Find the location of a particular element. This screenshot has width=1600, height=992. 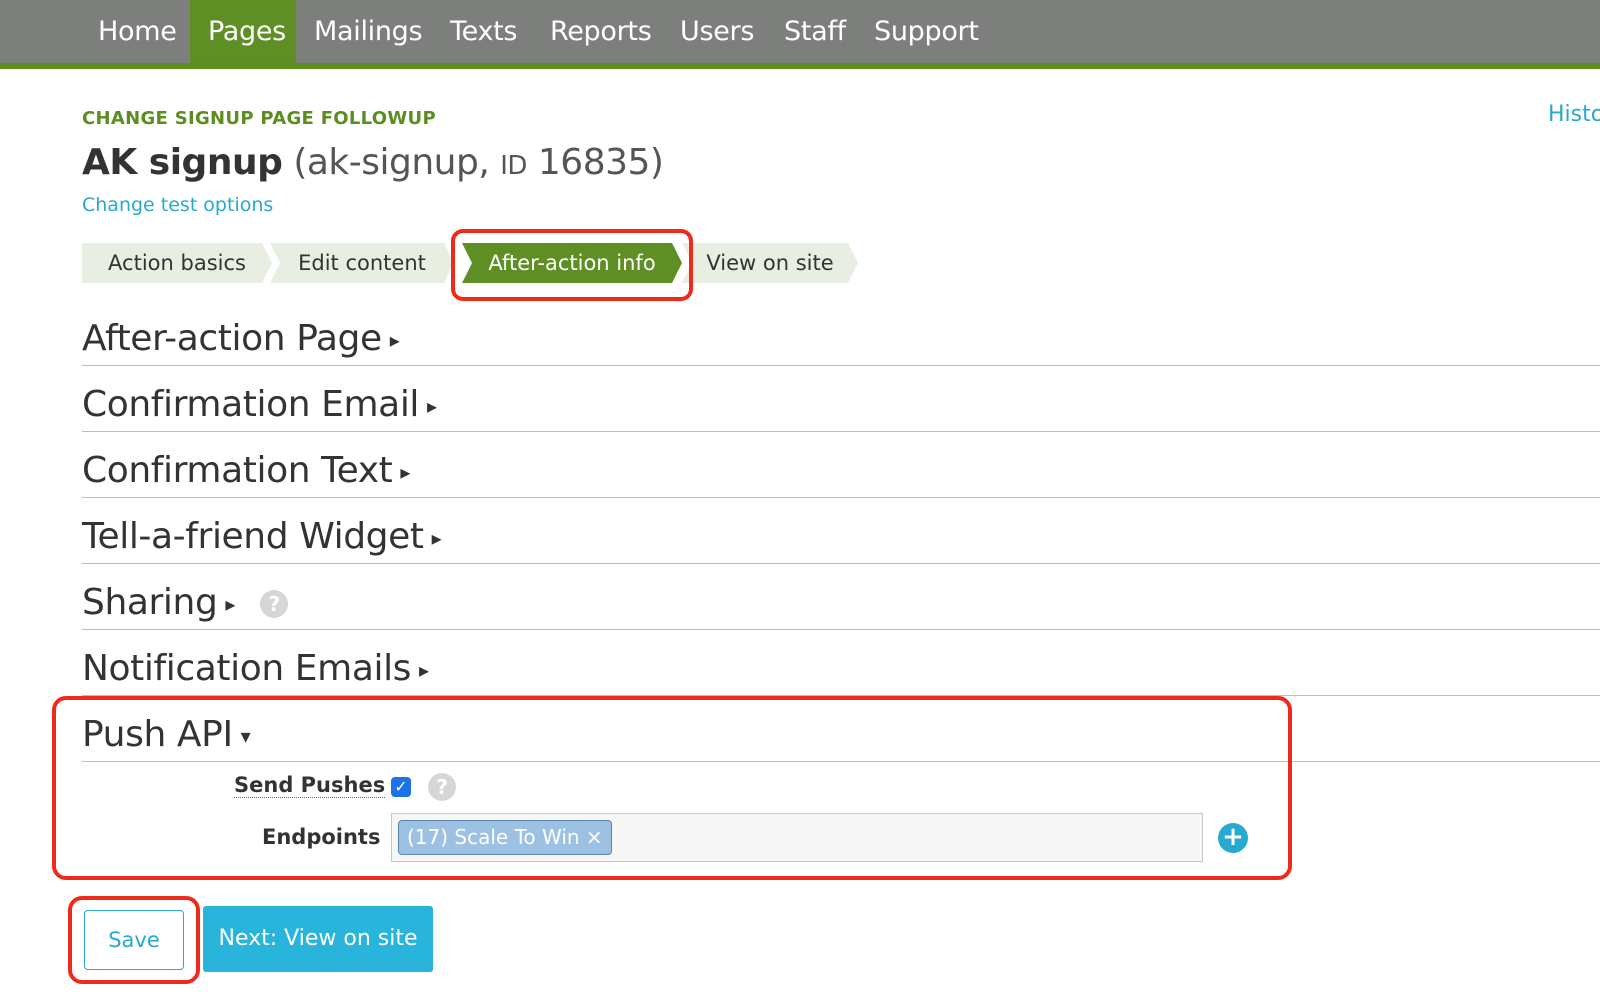

nav-mailings: Mailings is located at coordinates (368, 31).